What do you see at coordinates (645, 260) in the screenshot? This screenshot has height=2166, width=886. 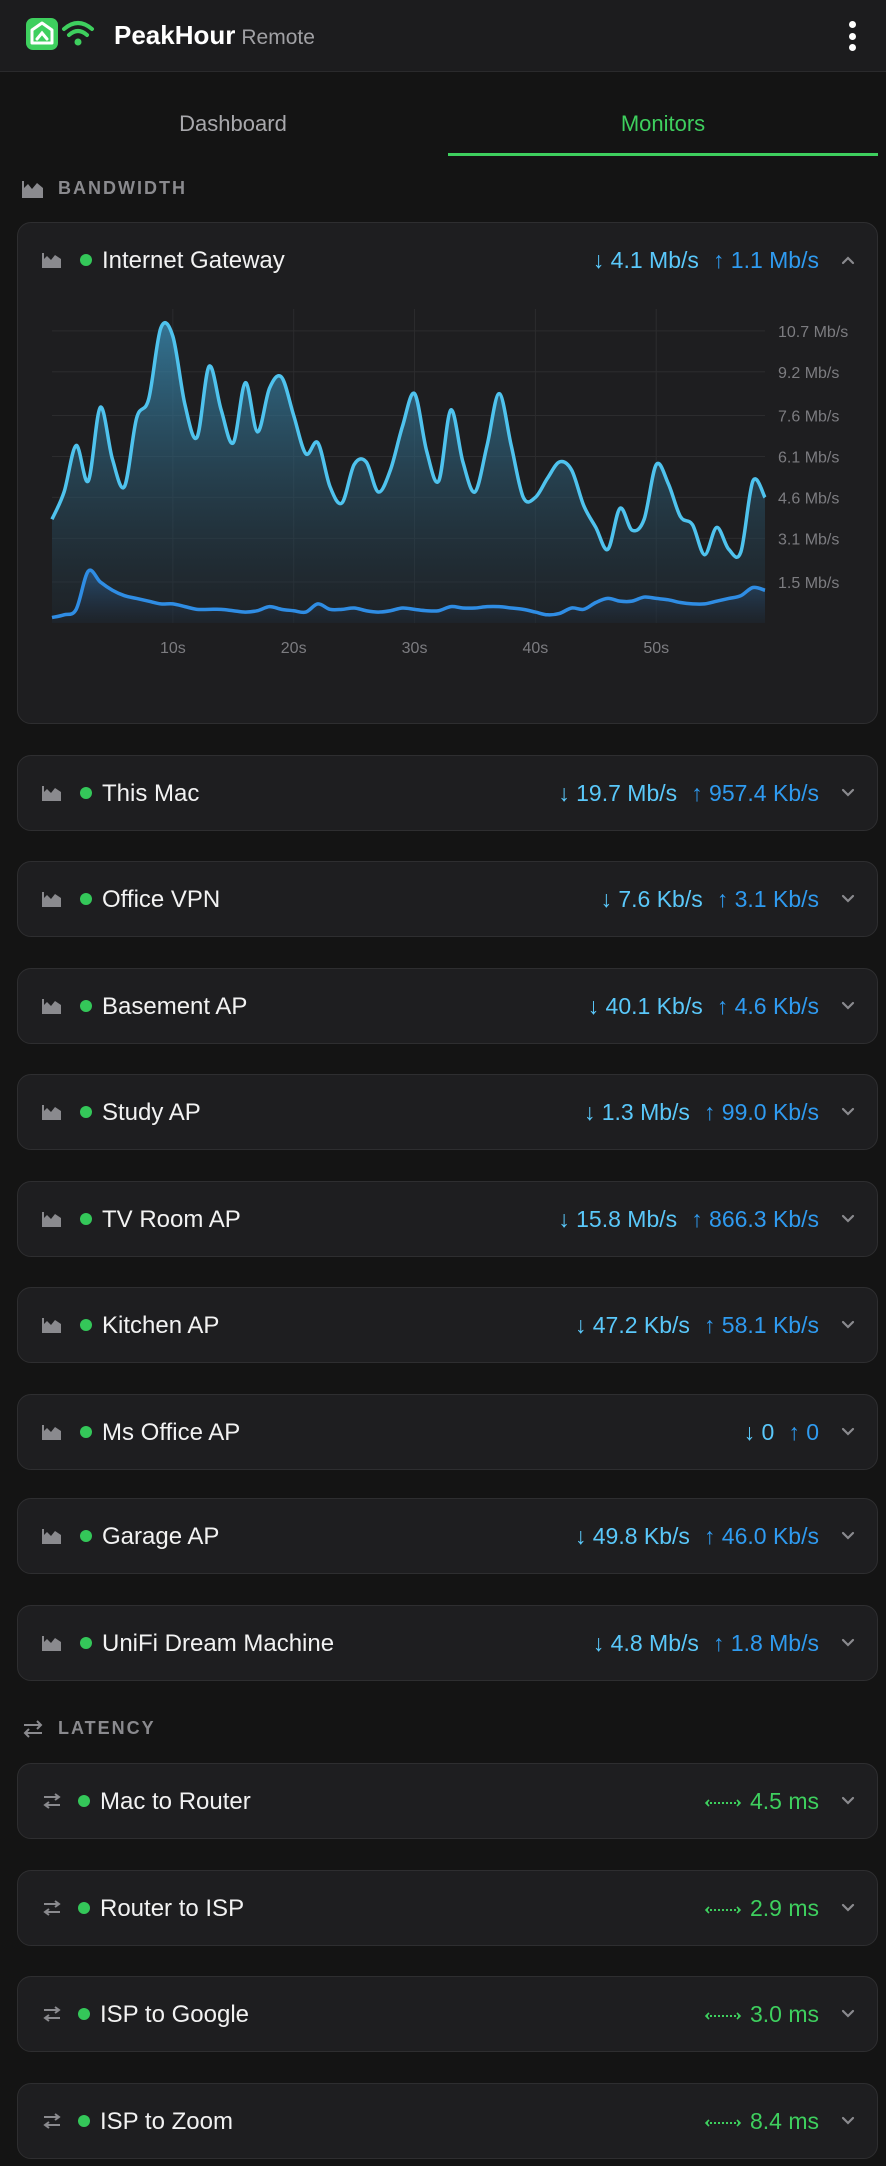 I see `download-rate: ↓ 4.1 Mb/s` at bounding box center [645, 260].